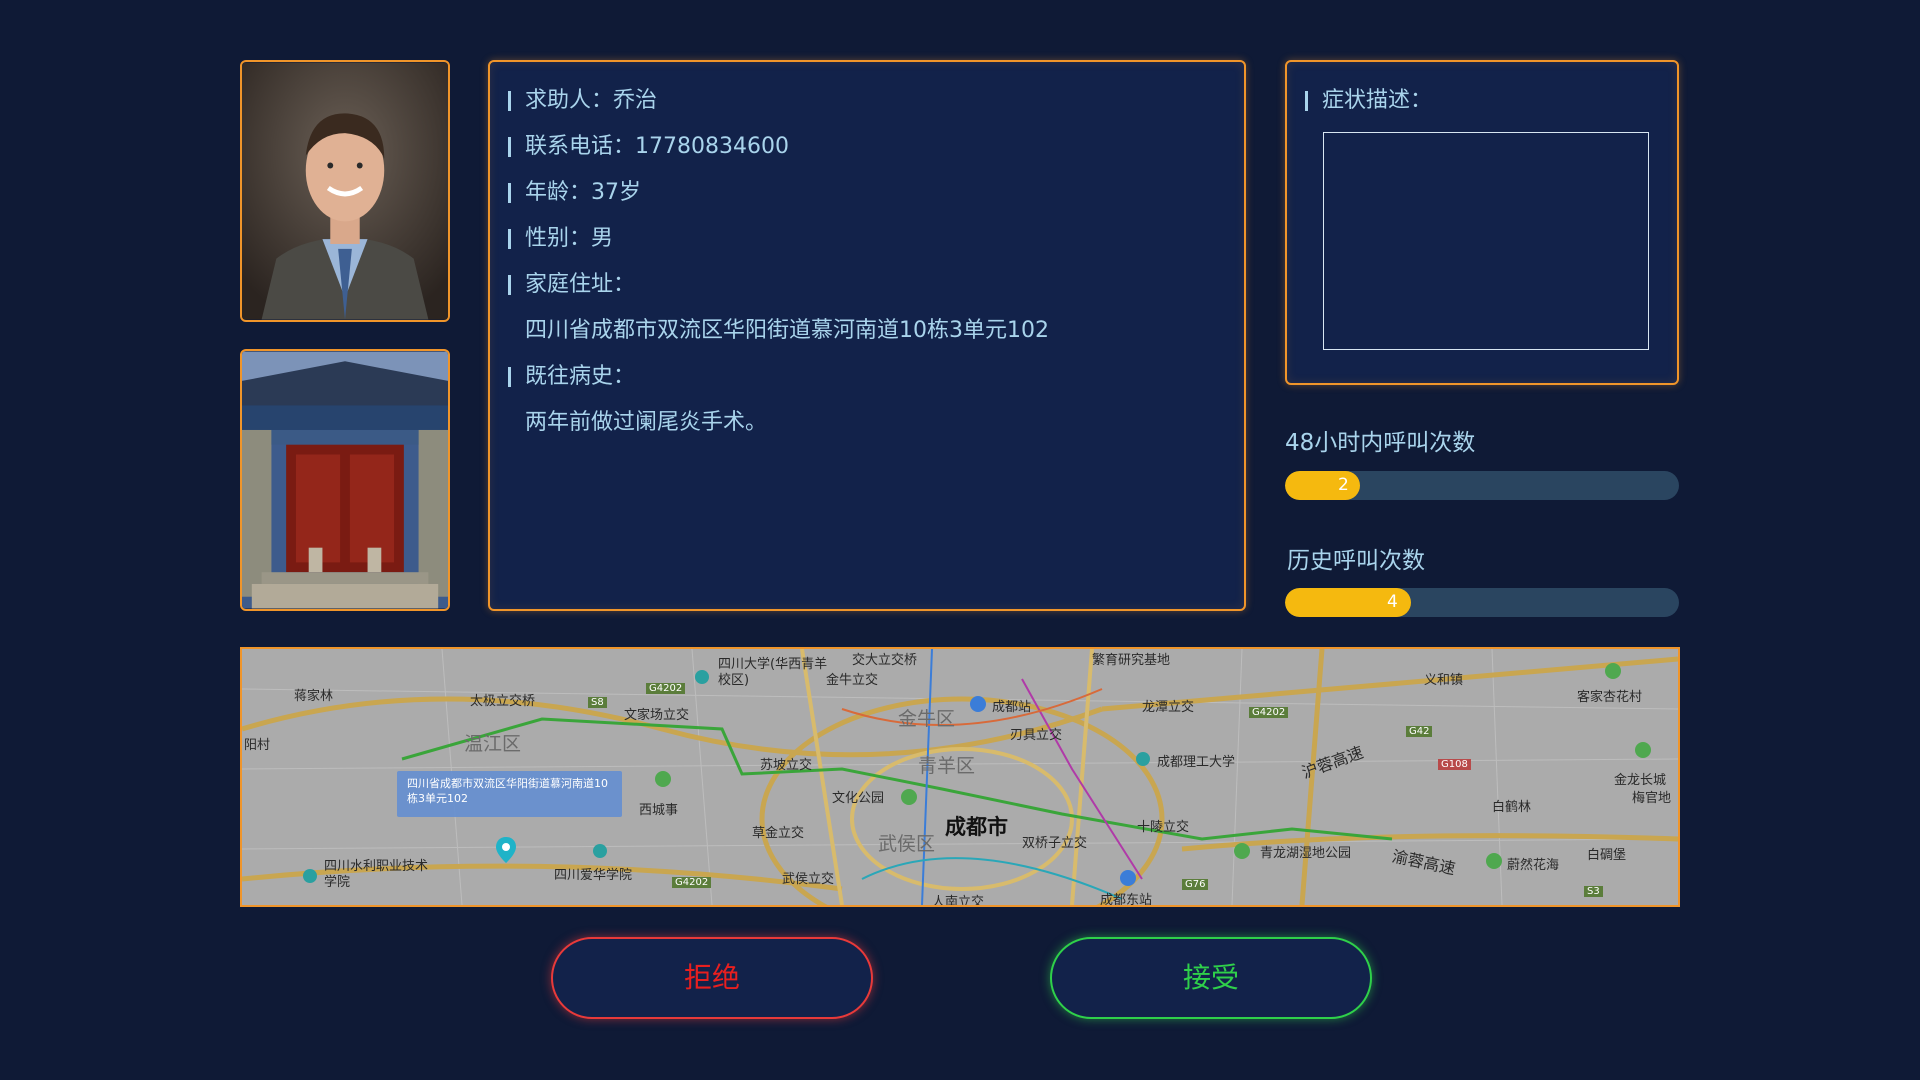 This screenshot has height=1080, width=1920. Describe the element at coordinates (509, 794) in the screenshot. I see `map-address-popup: 四川省成都市双流区华阳街道慕河南道10栋3单元102` at that location.